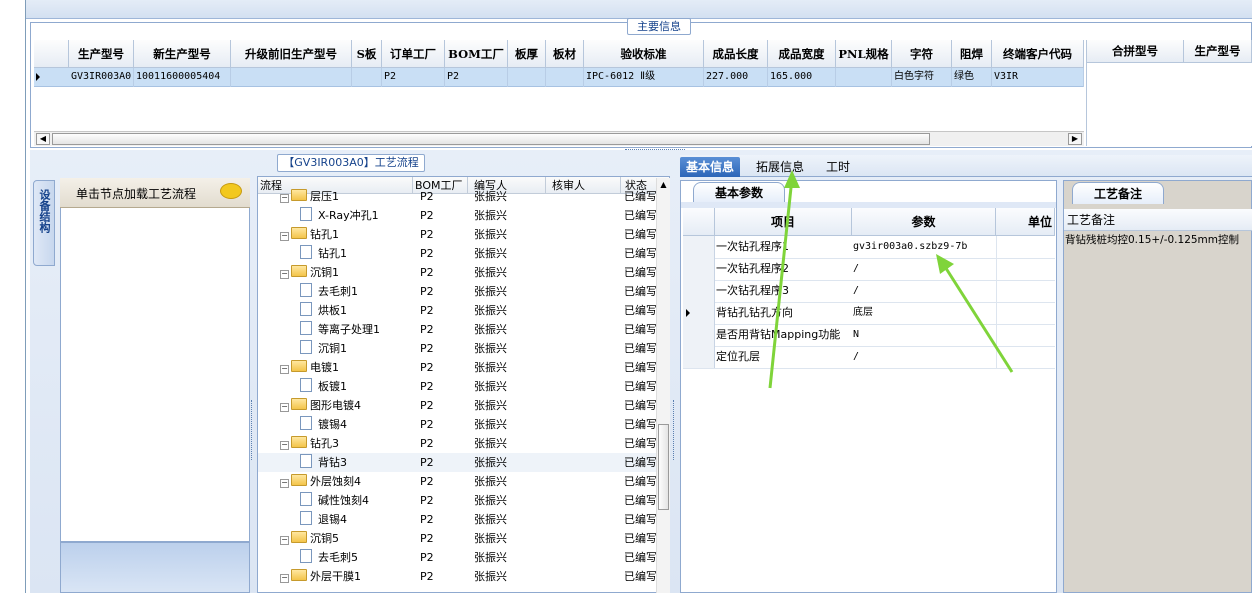  What do you see at coordinates (182, 77) in the screenshot?
I see `table-cell: 10011600005404` at bounding box center [182, 77].